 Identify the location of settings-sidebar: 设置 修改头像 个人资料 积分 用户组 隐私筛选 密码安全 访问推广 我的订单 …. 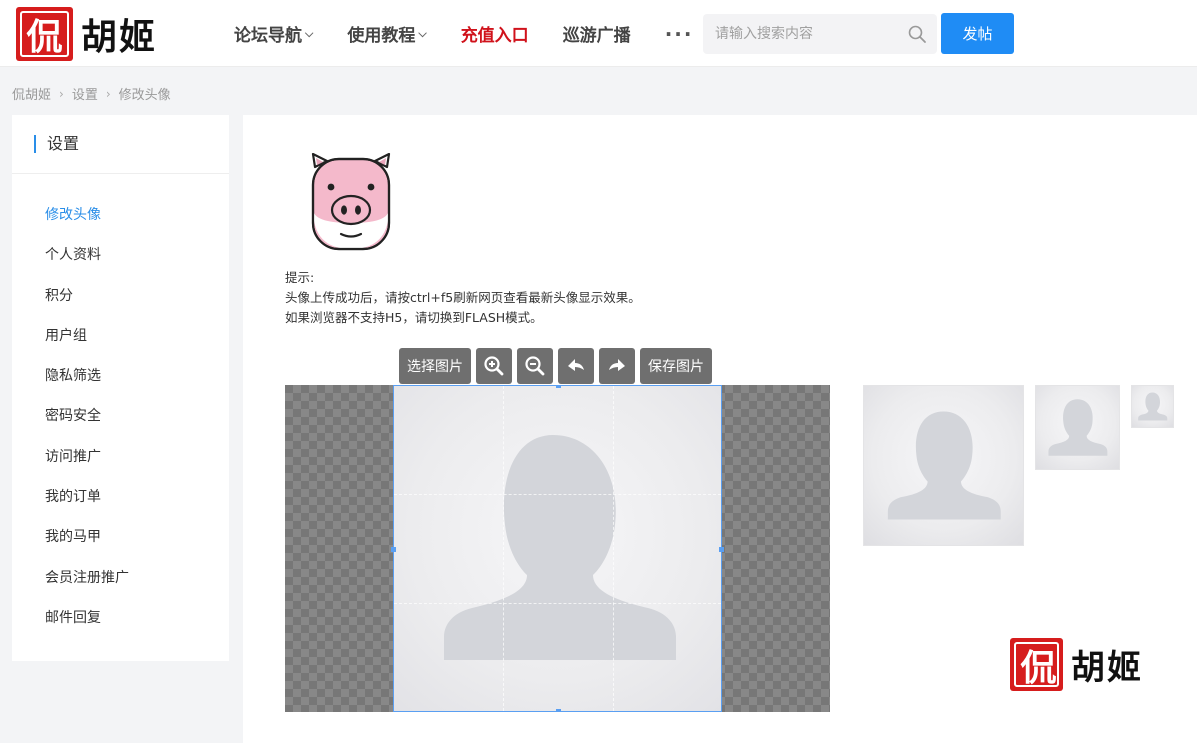
(120, 388).